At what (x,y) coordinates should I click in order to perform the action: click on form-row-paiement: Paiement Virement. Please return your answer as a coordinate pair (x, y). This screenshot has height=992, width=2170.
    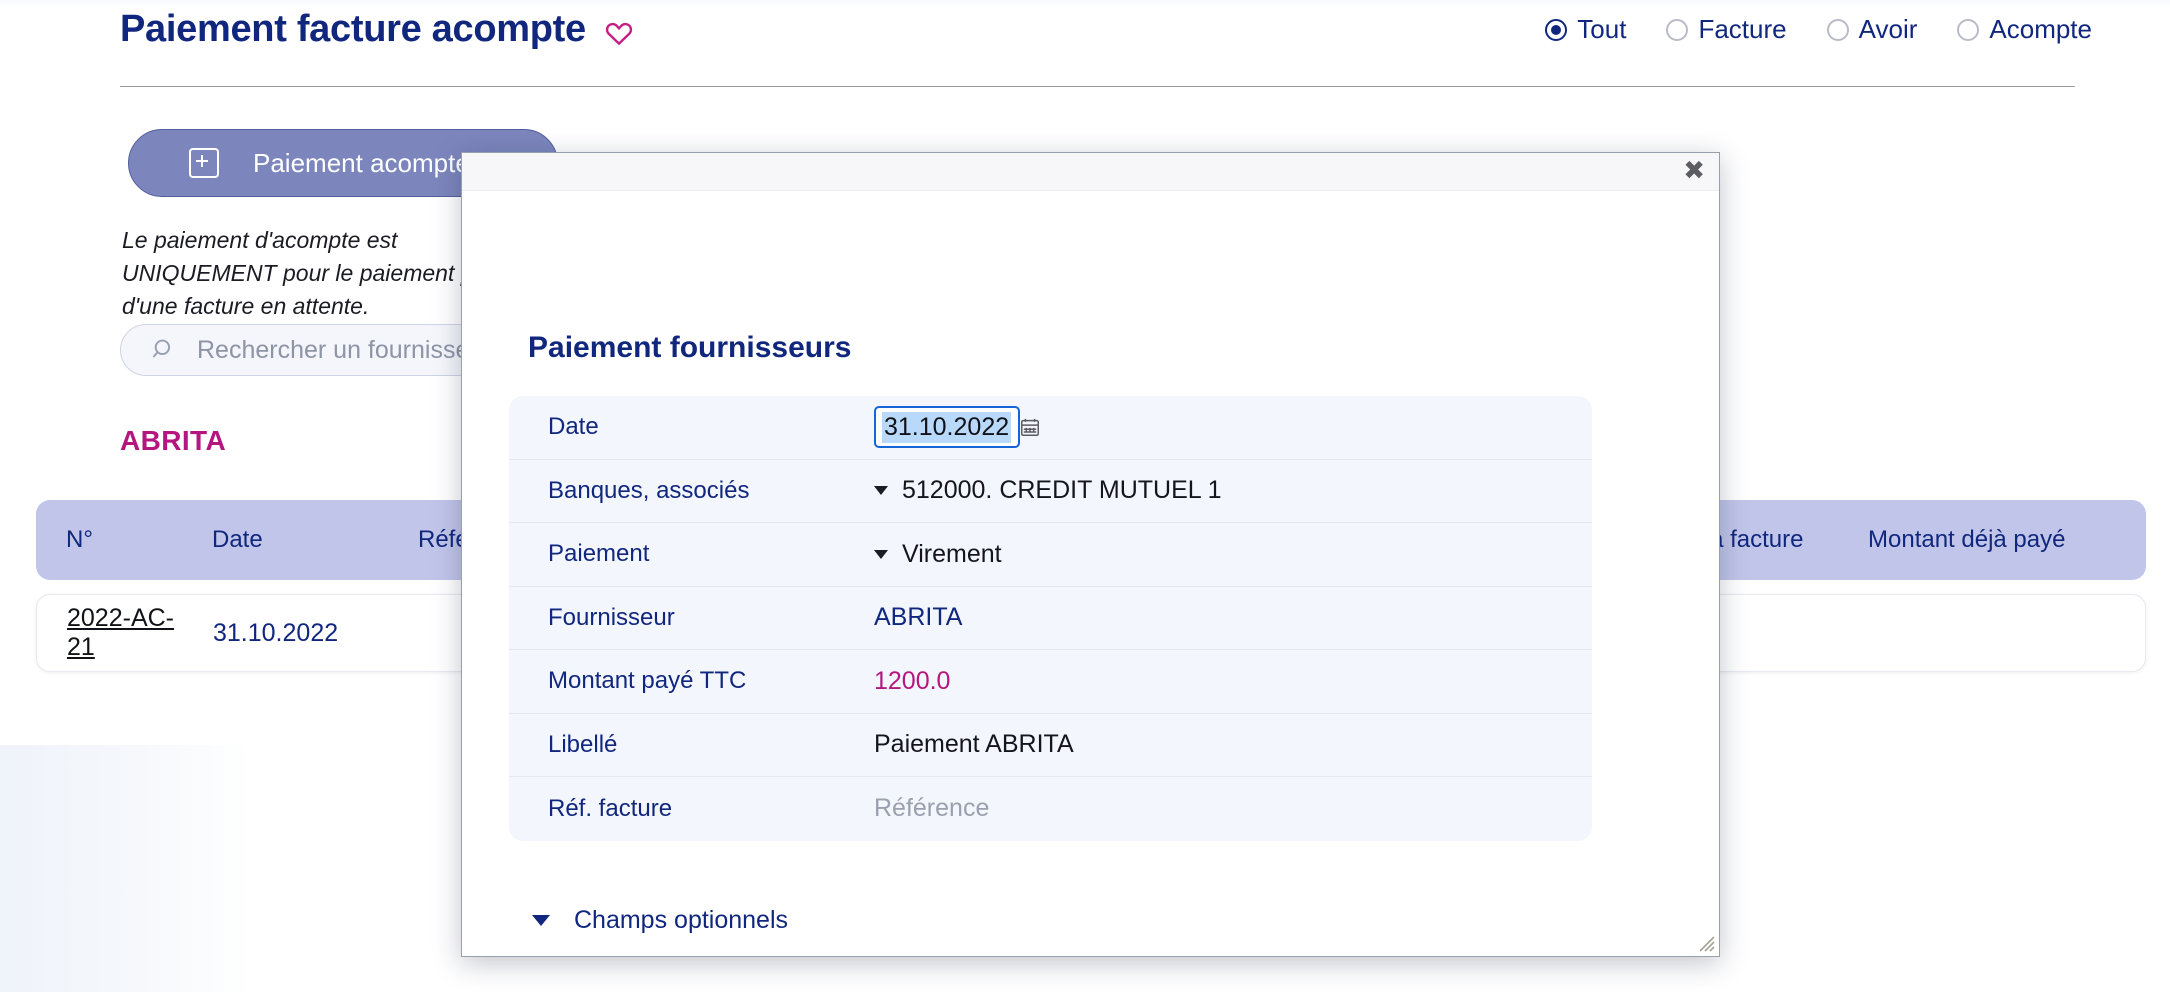
    Looking at the image, I should click on (1050, 555).